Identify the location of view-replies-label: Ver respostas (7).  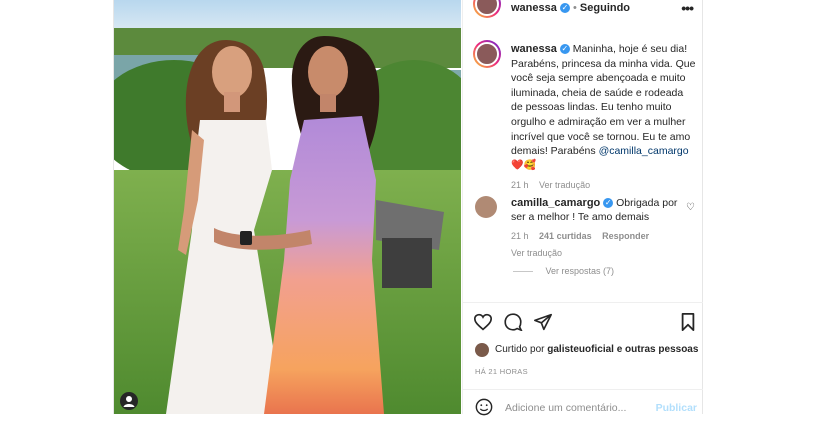
(580, 271).